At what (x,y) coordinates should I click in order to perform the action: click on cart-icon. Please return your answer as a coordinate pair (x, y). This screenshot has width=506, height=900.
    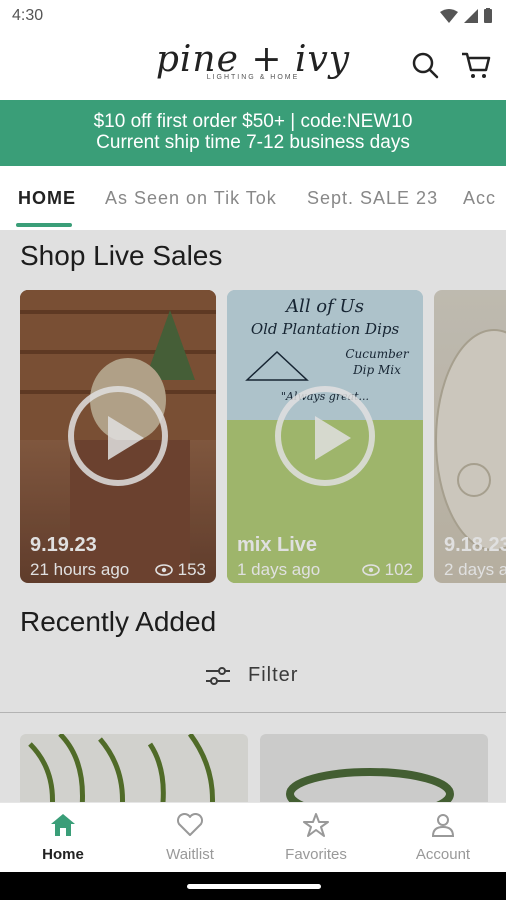
    Looking at the image, I should click on (476, 65).